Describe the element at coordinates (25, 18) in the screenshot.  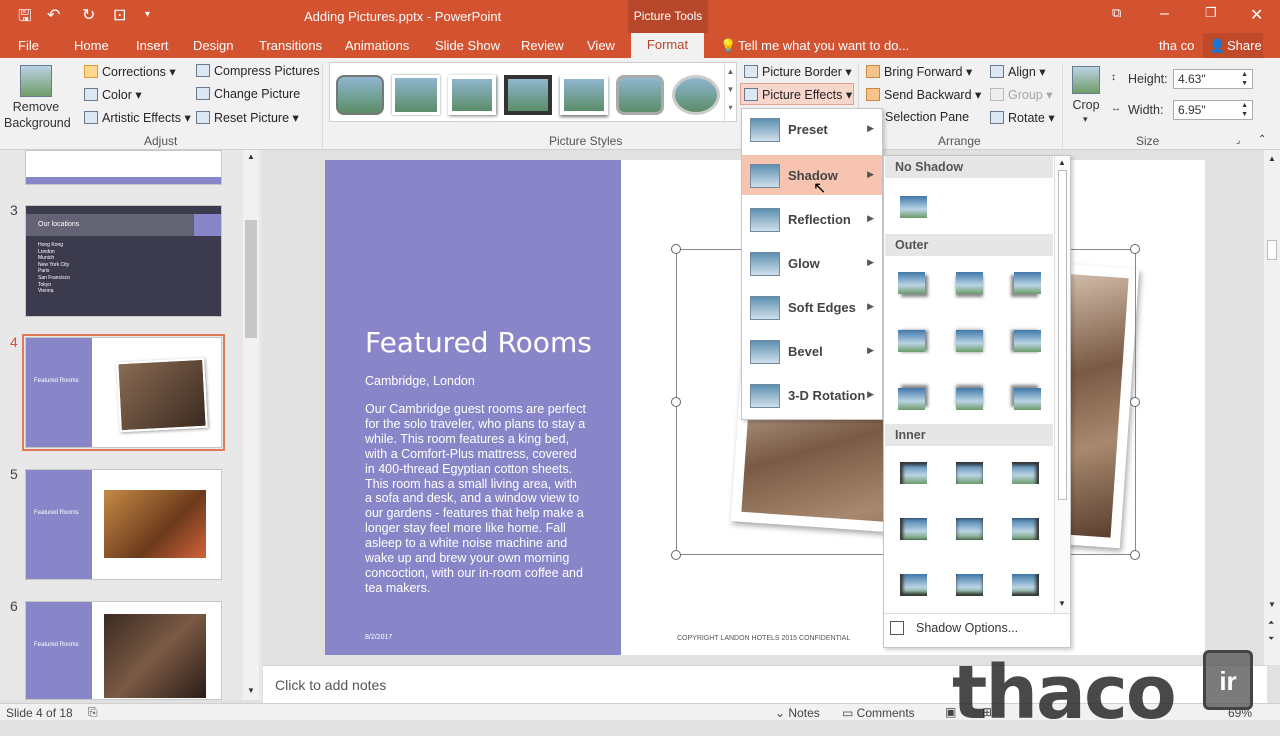
I see `save-icon: 🖫` at that location.